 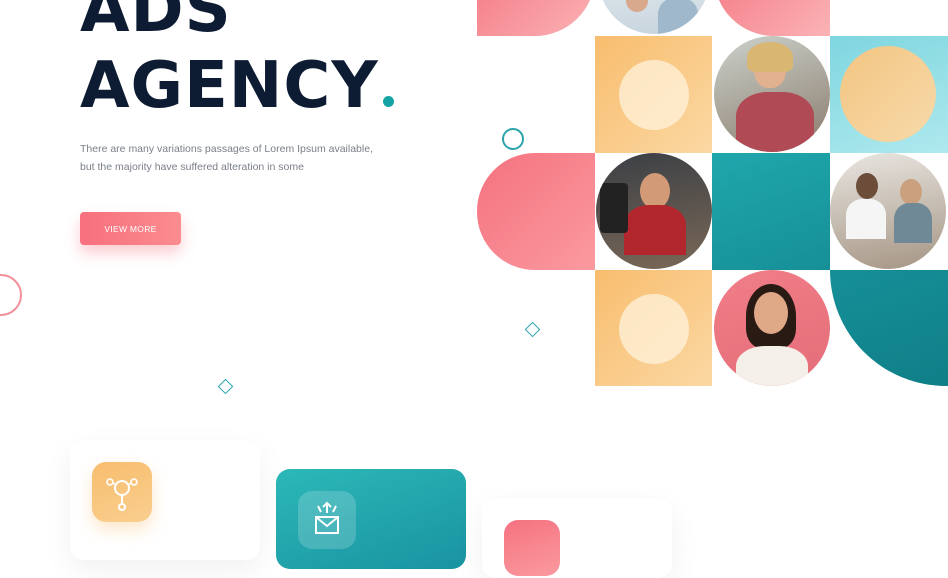 What do you see at coordinates (889, 328) in the screenshot?
I see `teal-quarter-tile` at bounding box center [889, 328].